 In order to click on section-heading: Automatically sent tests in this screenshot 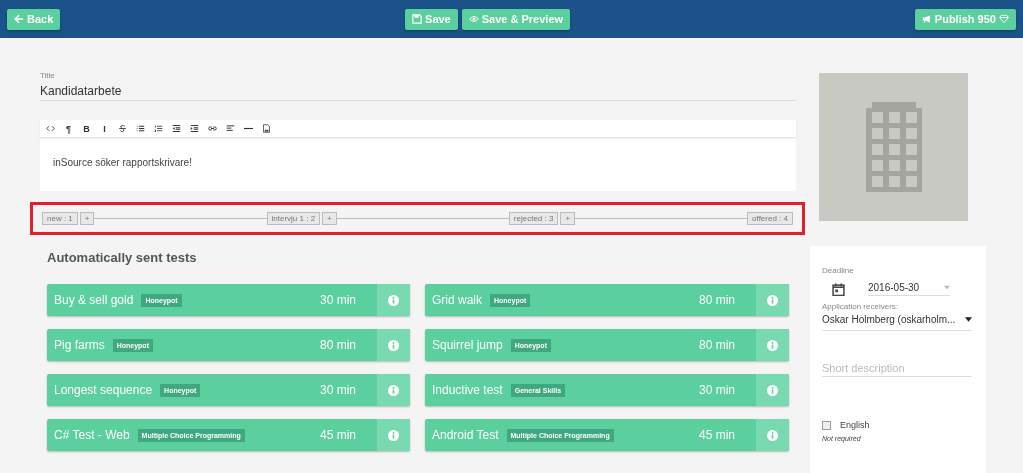, I will do `click(122, 258)`.